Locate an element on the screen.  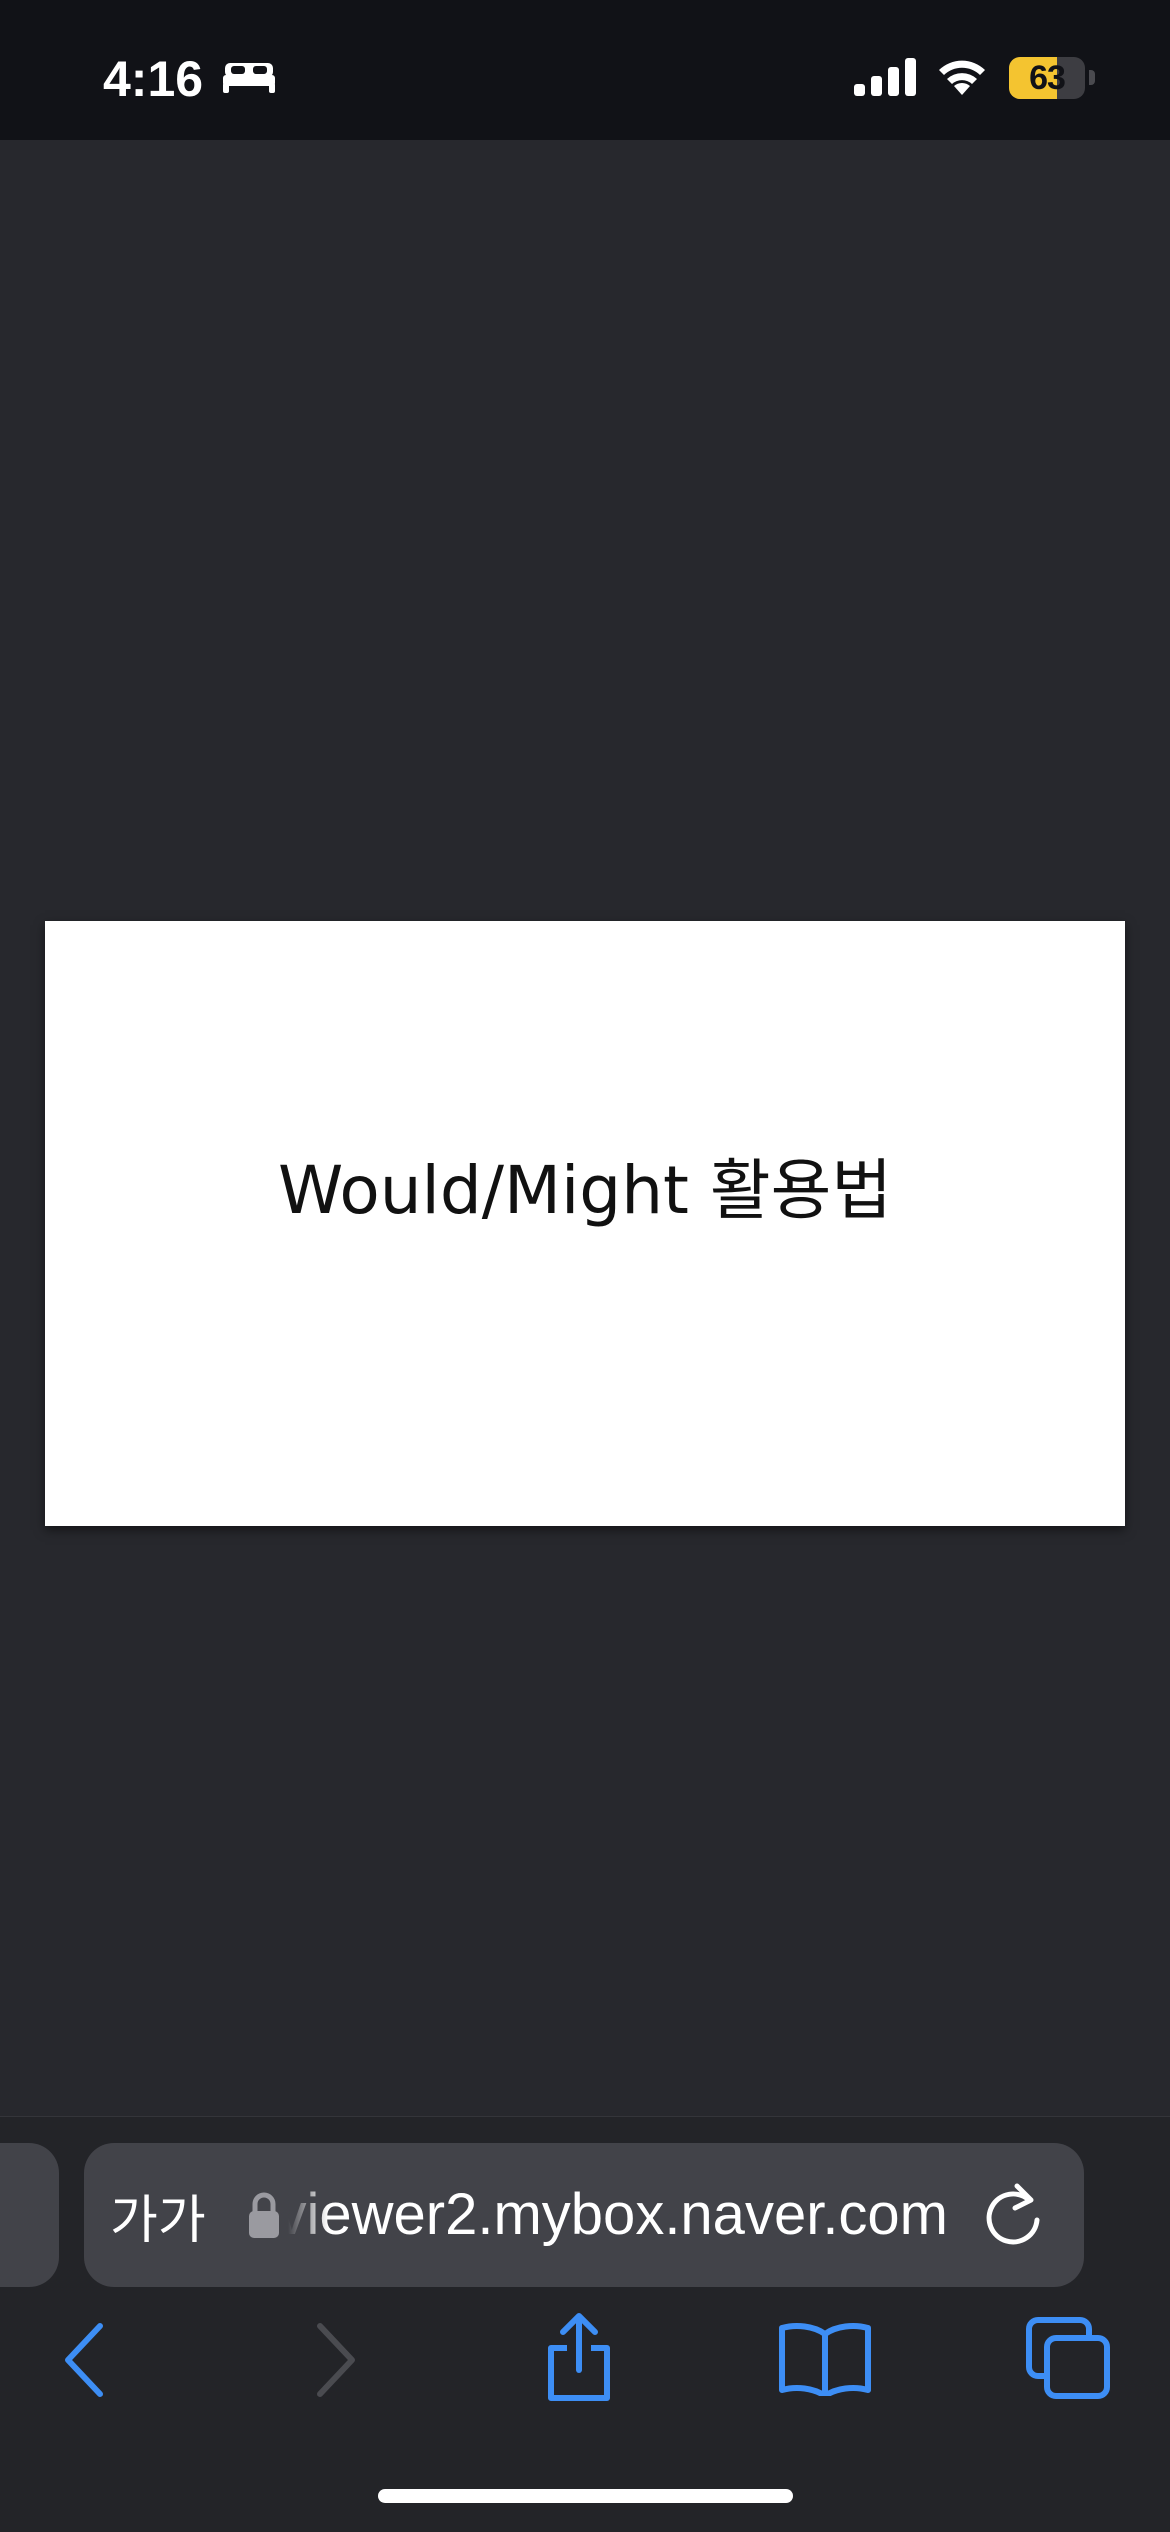
url-text: viewer2.mybox.naver.com is located at coordinates (618, 2214).